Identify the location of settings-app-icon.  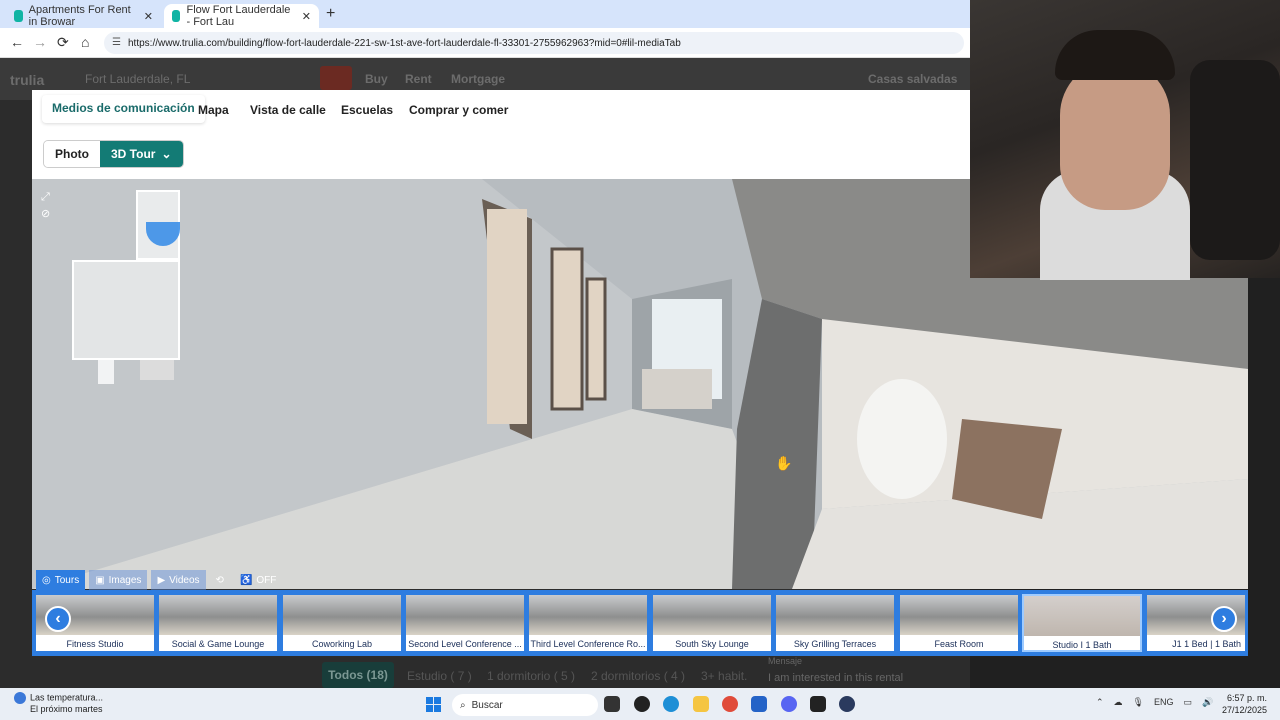
(847, 704).